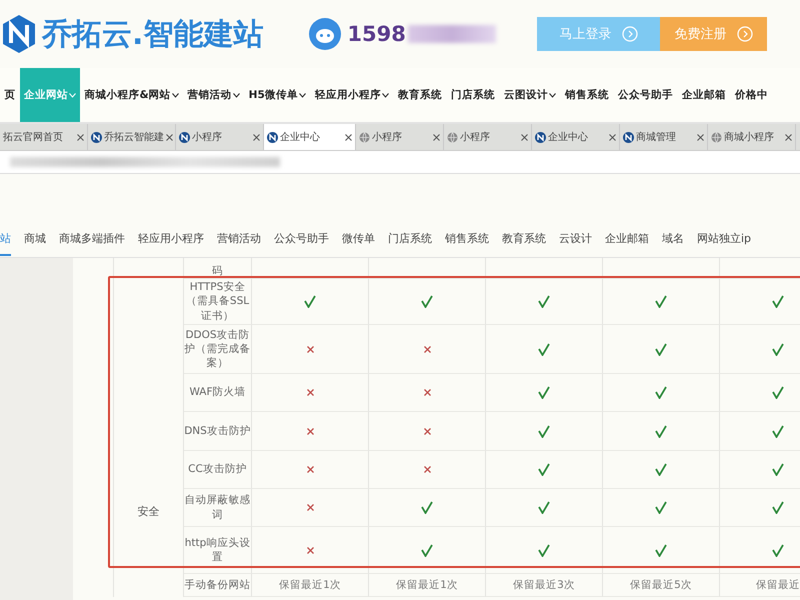 This screenshot has width=800, height=600. Describe the element at coordinates (752, 137) in the screenshot. I see `browser-tab: 商城小程序` at that location.